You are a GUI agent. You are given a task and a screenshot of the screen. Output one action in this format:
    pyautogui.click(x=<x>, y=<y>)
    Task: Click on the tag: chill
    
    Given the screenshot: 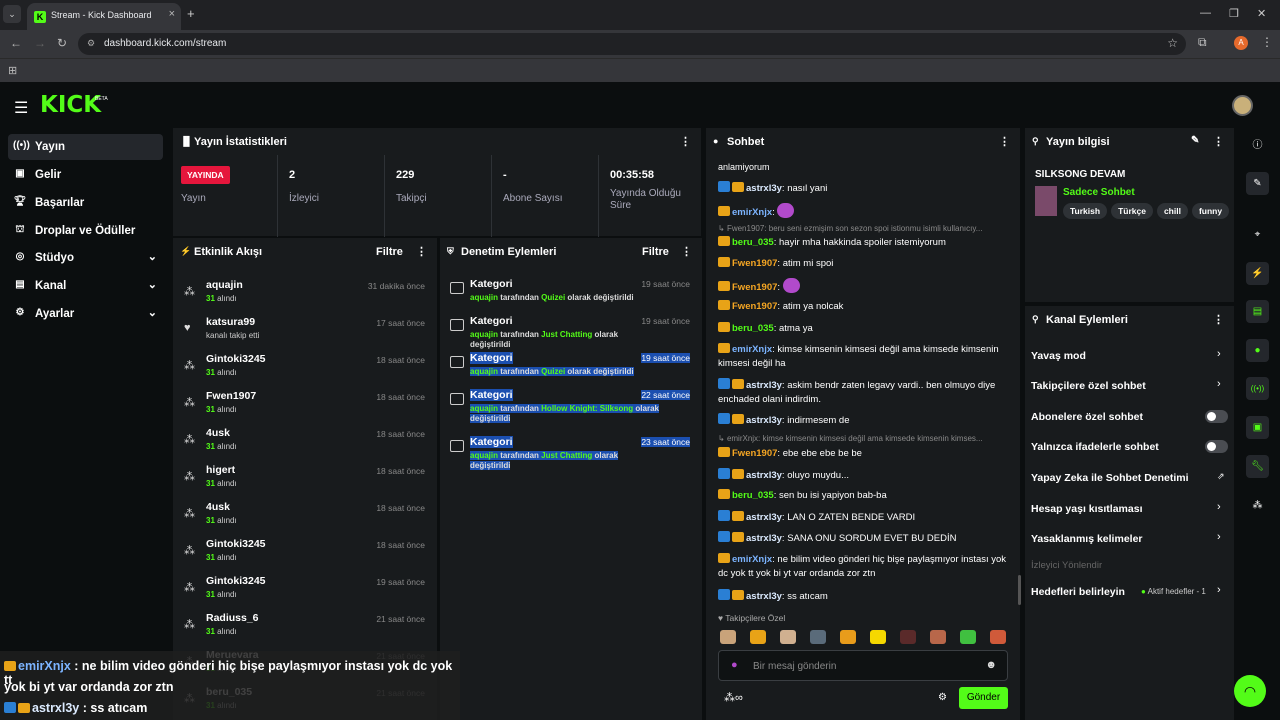 What is the action you would take?
    pyautogui.click(x=1172, y=211)
    